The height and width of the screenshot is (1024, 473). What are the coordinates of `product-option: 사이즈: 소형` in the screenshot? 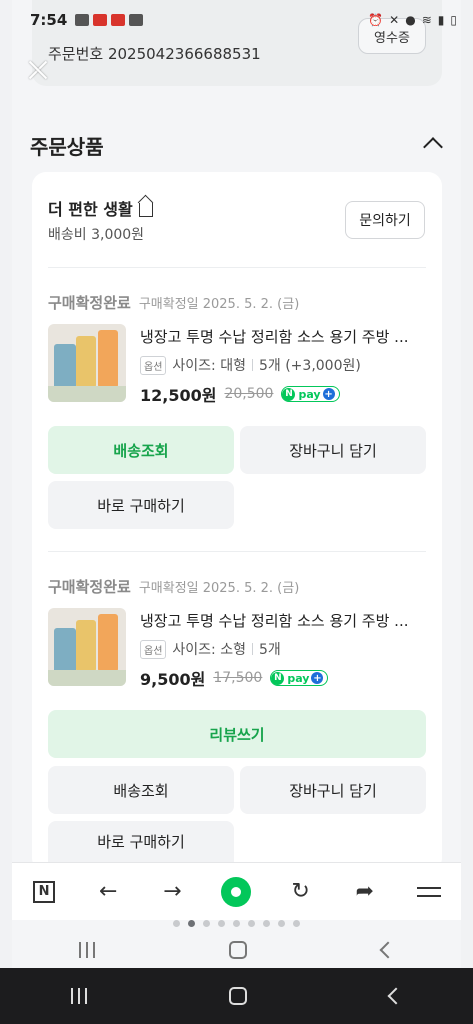 It's located at (209, 650).